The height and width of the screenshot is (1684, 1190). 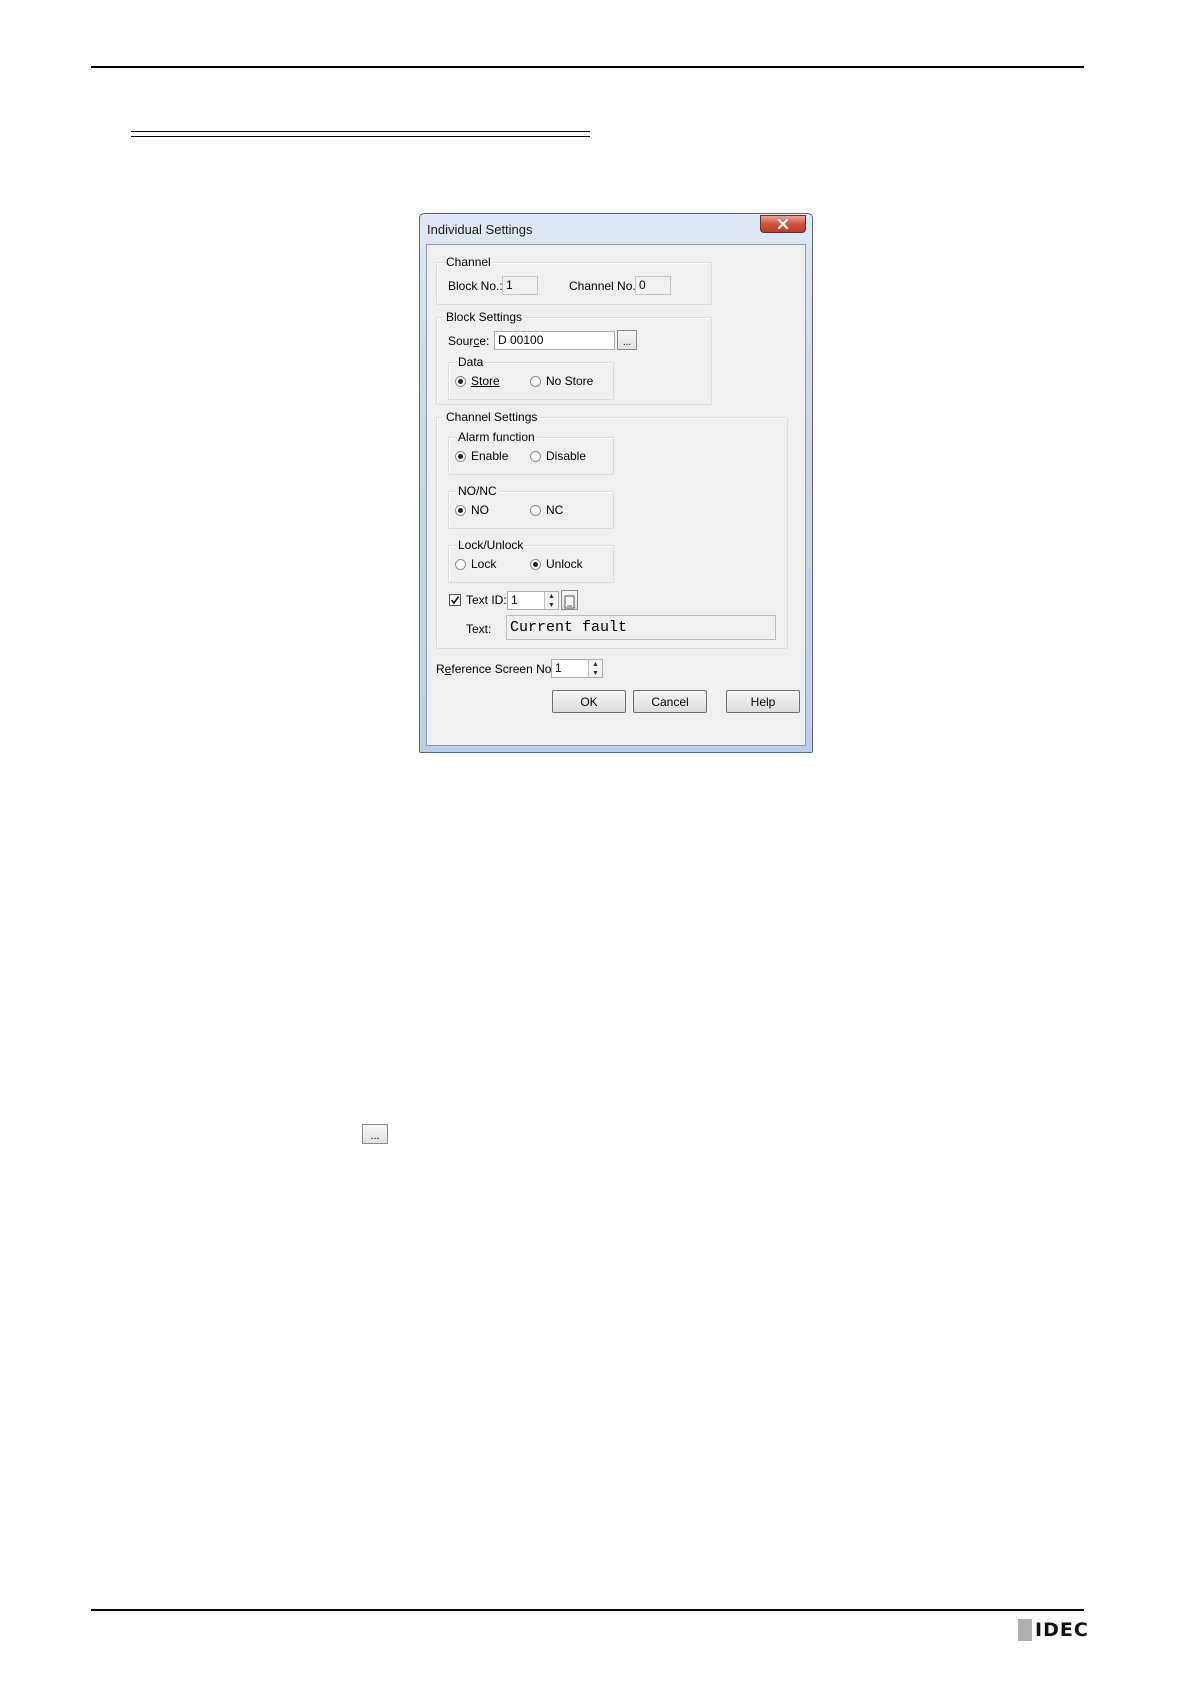 What do you see at coordinates (484, 564) in the screenshot?
I see `radio-lock-label: Lock` at bounding box center [484, 564].